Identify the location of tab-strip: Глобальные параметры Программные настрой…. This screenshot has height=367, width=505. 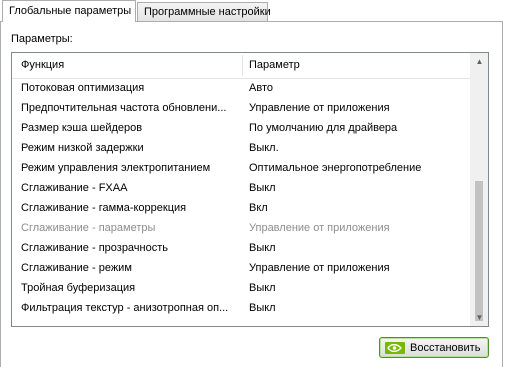
(252, 11).